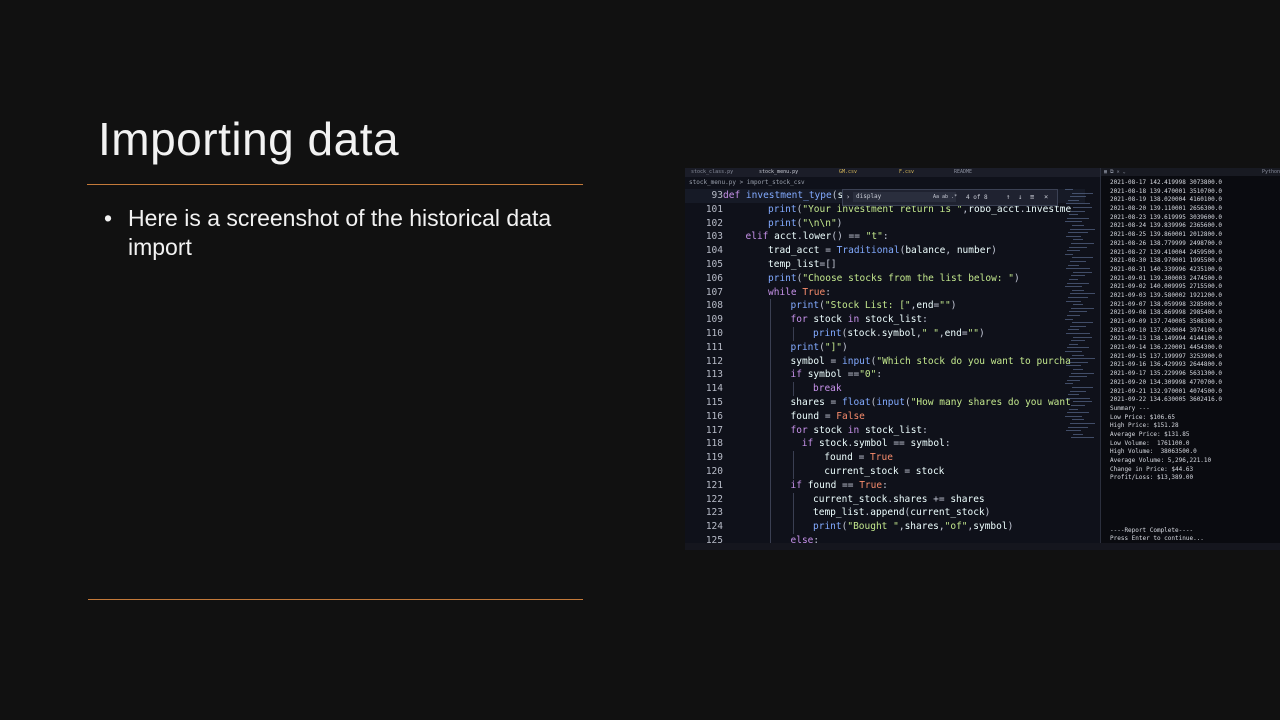  I want to click on code-line: 121 if found == True:, so click(885, 486).